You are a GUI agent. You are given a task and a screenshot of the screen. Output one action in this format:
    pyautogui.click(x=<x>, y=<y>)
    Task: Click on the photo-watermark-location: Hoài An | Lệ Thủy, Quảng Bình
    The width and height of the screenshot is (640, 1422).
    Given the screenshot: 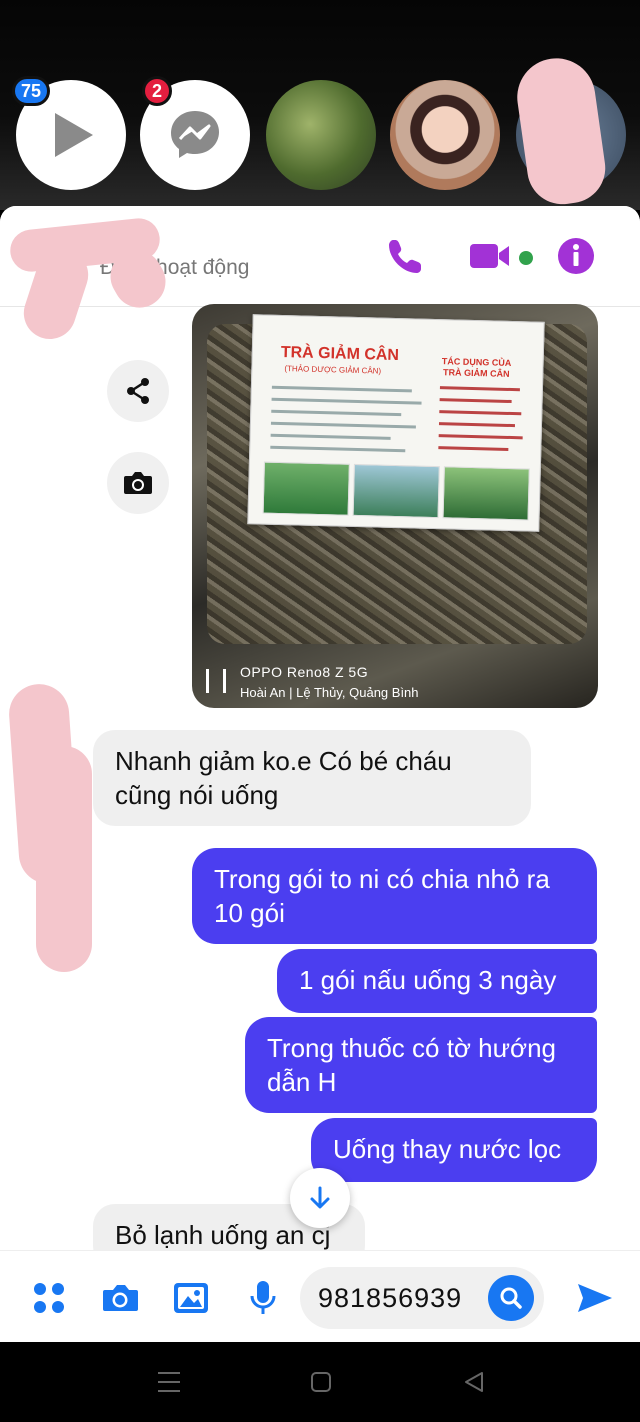 What is the action you would take?
    pyautogui.click(x=329, y=692)
    